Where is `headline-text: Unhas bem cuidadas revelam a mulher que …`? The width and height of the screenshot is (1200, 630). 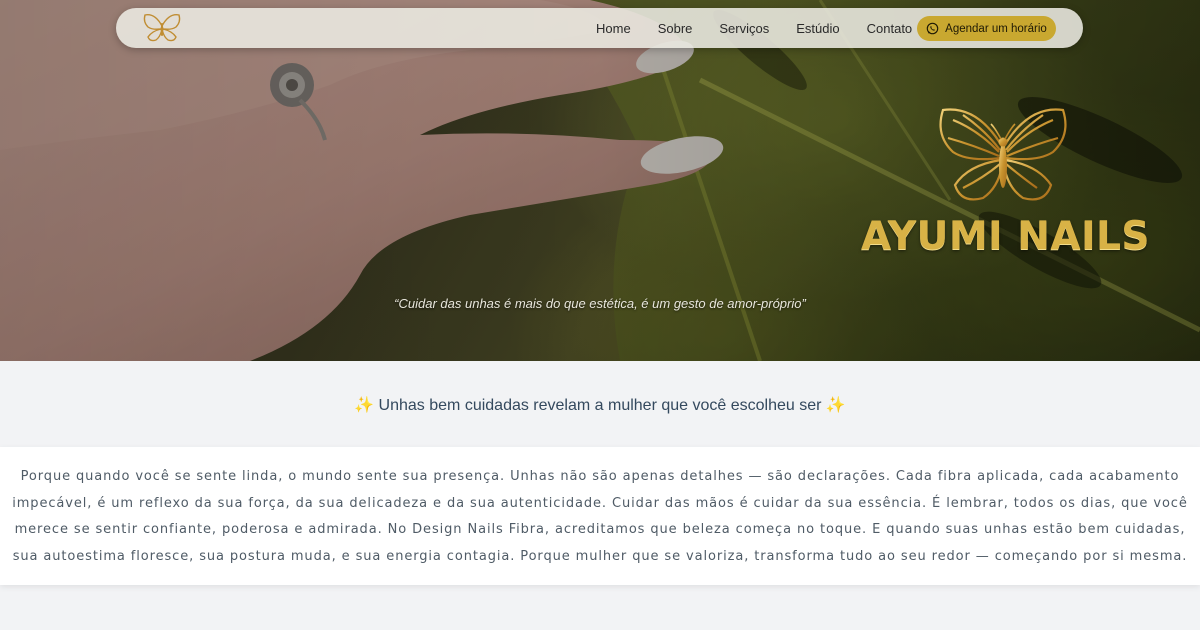 headline-text: Unhas bem cuidadas revelam a mulher que … is located at coordinates (600, 405).